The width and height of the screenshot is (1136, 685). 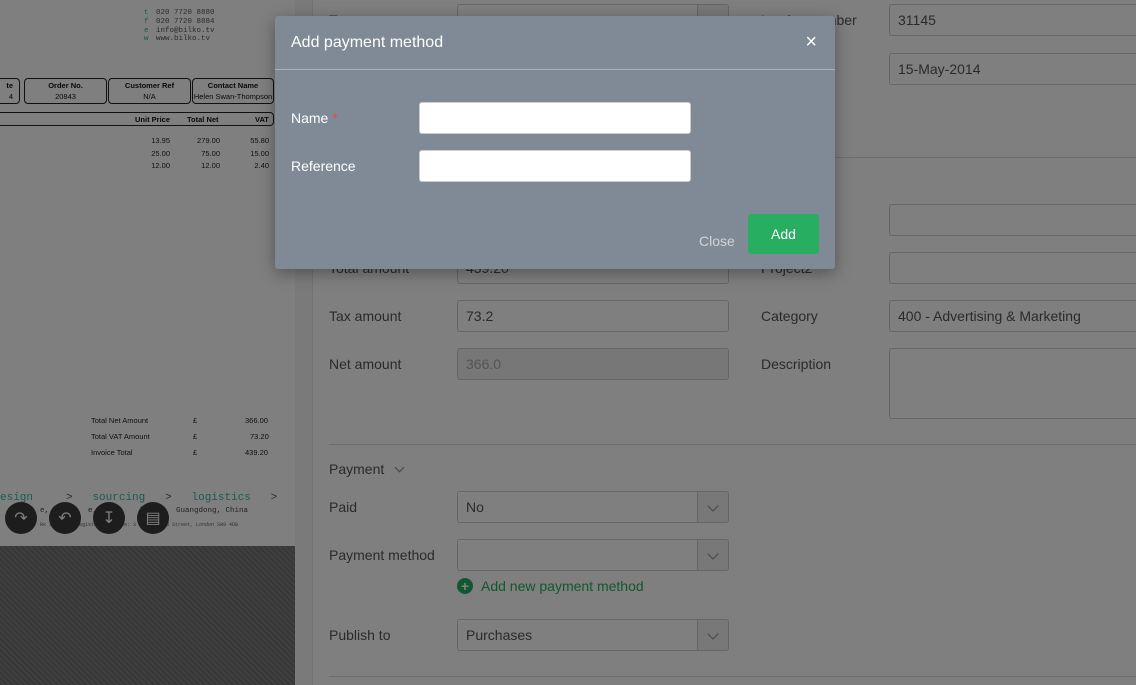 I want to click on reference-input, so click(x=555, y=166).